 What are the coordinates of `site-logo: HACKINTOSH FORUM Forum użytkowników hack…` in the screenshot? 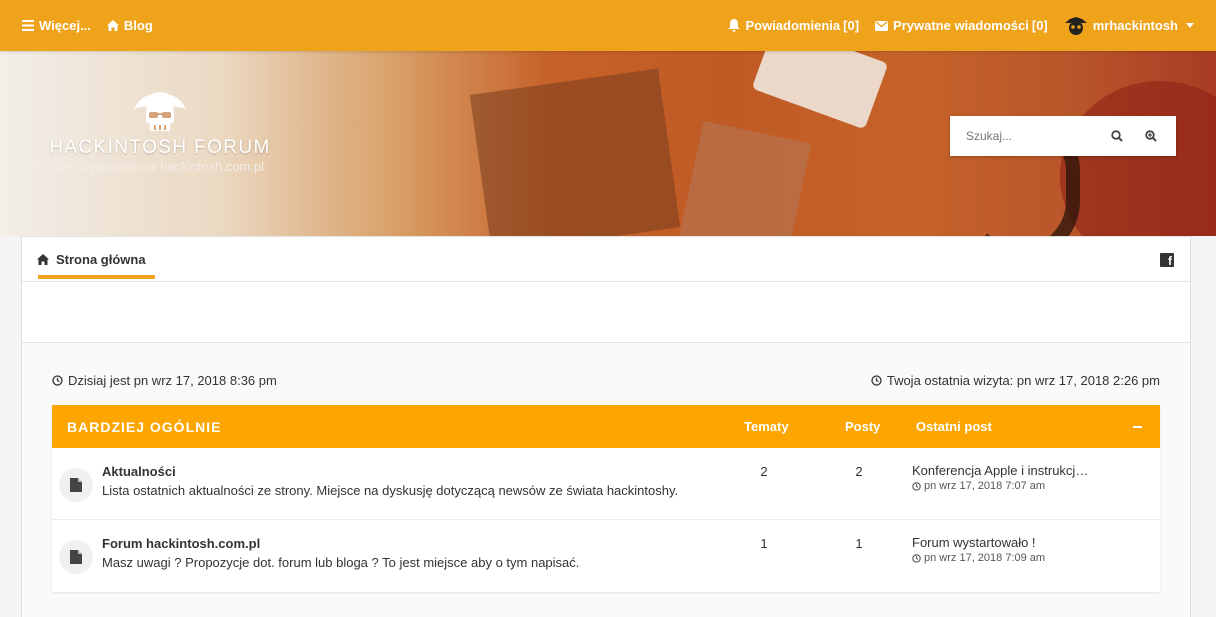 It's located at (160, 131).